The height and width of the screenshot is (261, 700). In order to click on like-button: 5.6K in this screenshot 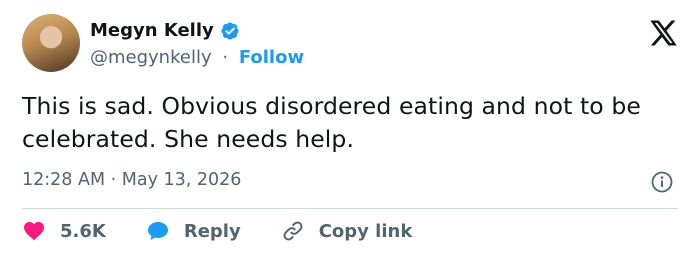, I will do `click(64, 231)`.